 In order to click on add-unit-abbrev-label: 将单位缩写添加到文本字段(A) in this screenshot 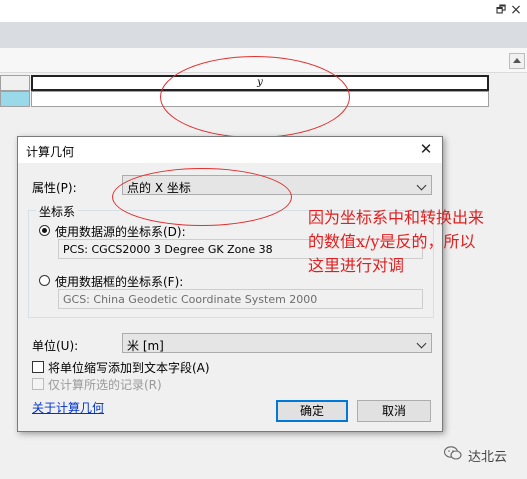, I will do `click(129, 367)`.